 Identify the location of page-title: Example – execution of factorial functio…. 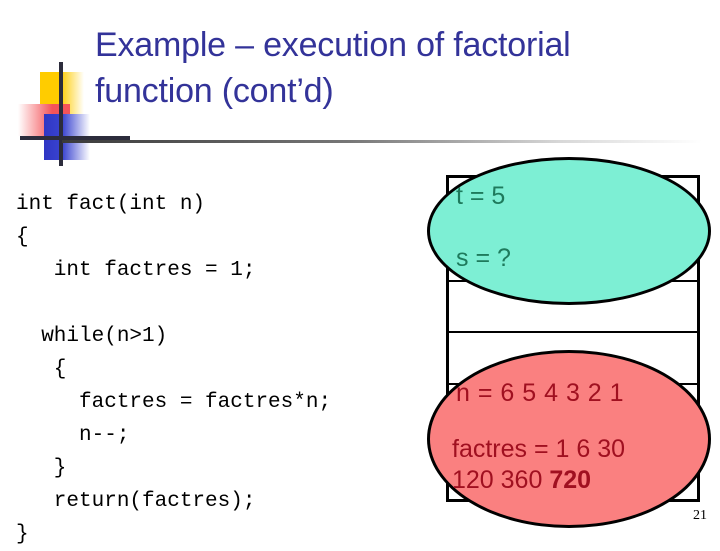
(333, 68).